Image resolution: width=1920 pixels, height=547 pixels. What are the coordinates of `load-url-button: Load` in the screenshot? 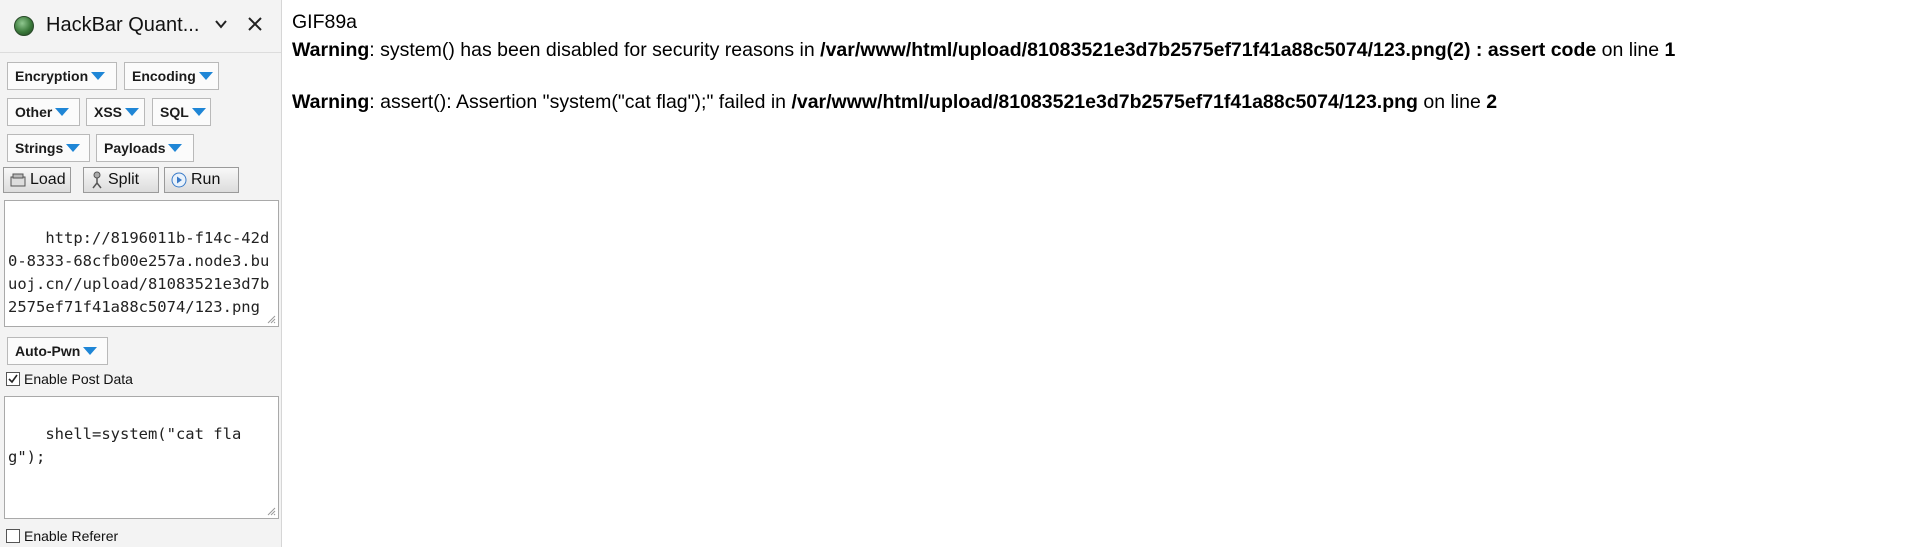 It's located at (37, 180).